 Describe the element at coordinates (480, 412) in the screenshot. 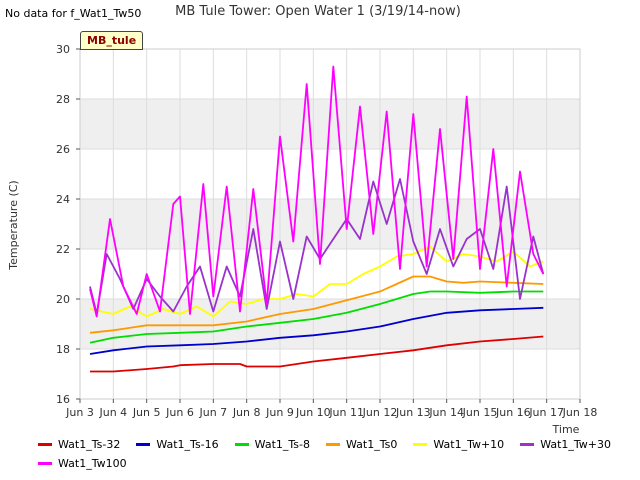

I see `x-tick-label: Jun 15` at that location.